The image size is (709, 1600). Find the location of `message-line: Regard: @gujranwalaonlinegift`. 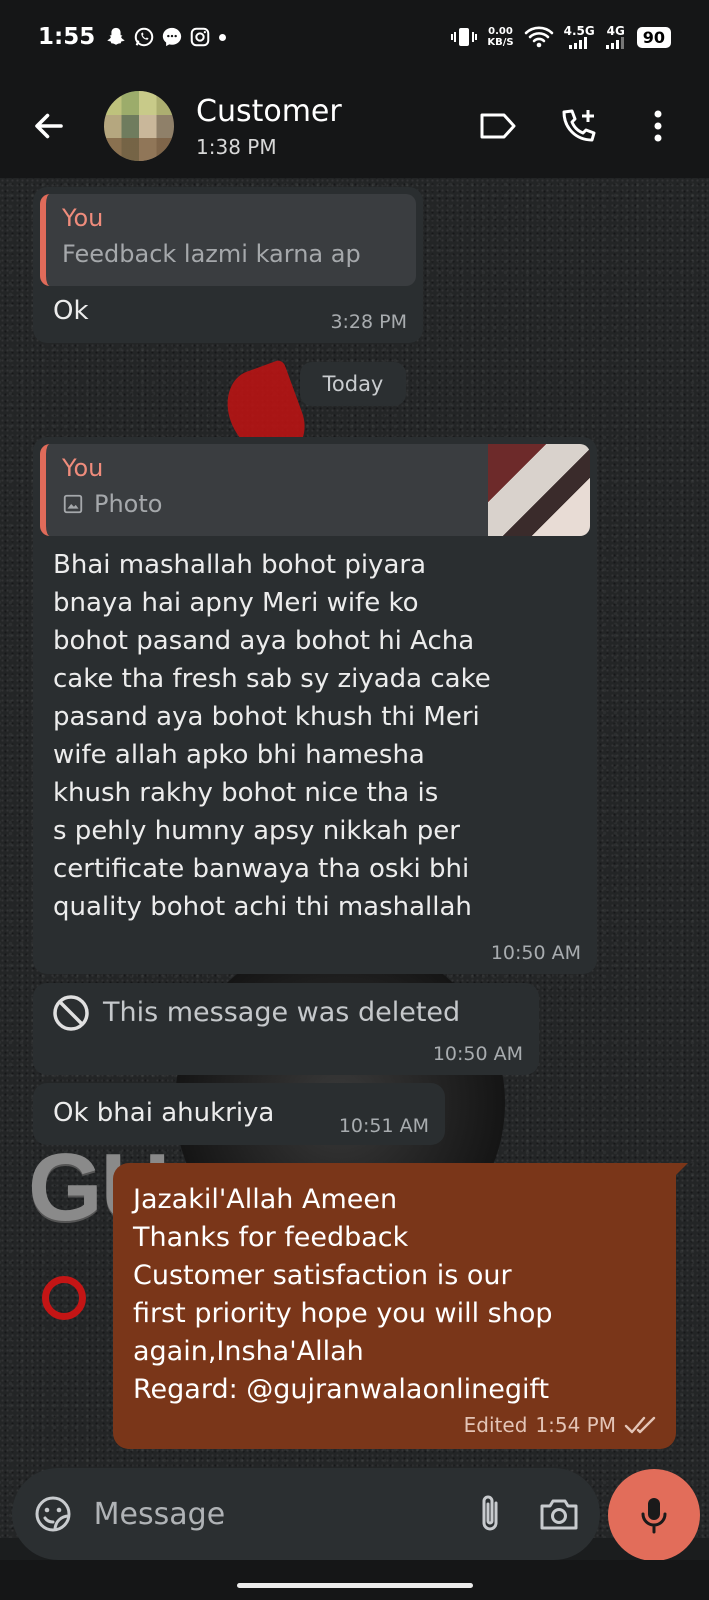

message-line: Regard: @gujranwalaonlinegift is located at coordinates (341, 1389).